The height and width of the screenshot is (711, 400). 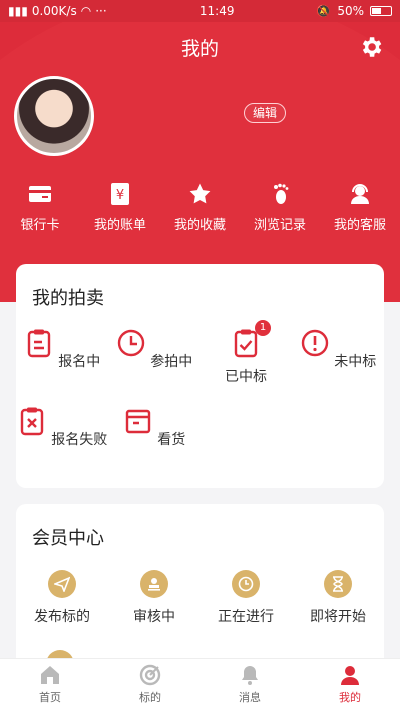 I want to click on bottom-tab-bar: 首页 标的 消息 我的, so click(x=200, y=684).